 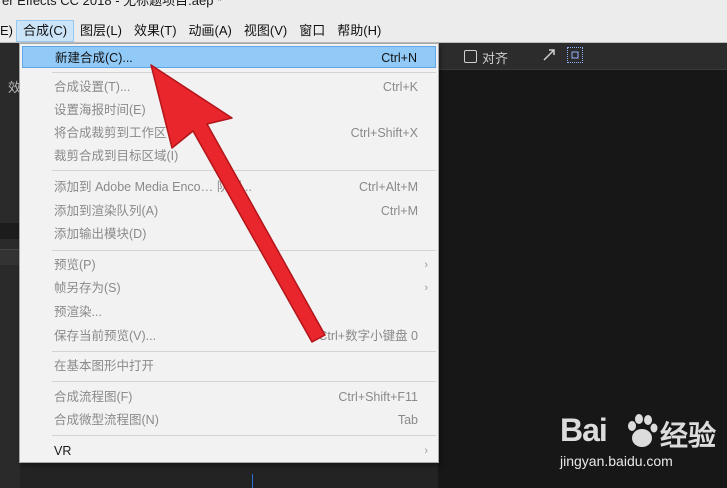 I want to click on fit-frame-icon, so click(x=575, y=55).